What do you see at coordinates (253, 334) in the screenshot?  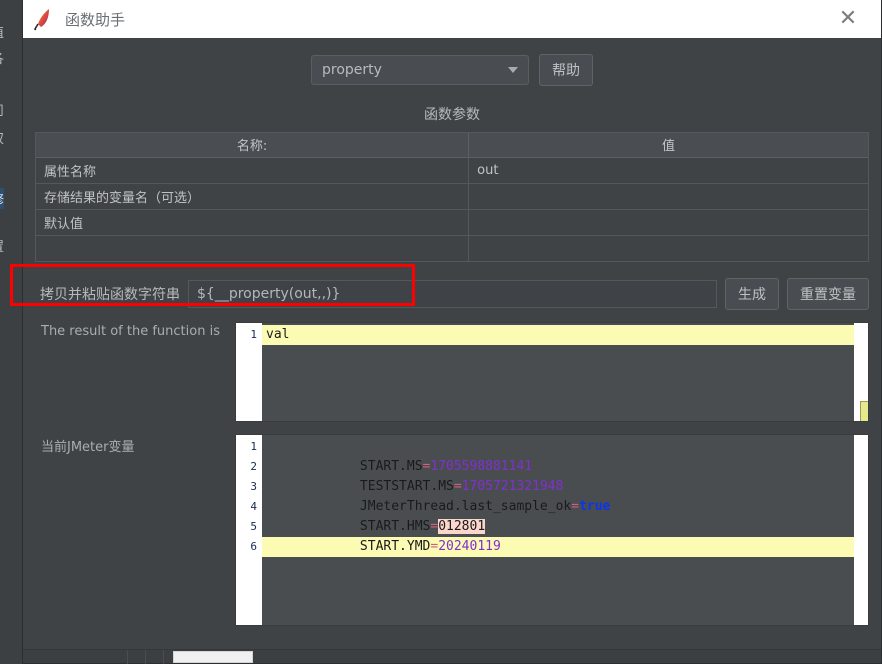 I see `result-line-number: 1` at bounding box center [253, 334].